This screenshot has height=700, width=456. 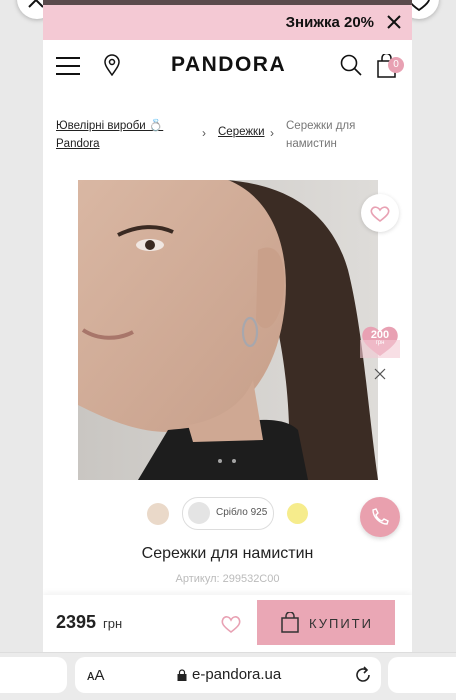 I want to click on call-button, so click(x=380, y=517).